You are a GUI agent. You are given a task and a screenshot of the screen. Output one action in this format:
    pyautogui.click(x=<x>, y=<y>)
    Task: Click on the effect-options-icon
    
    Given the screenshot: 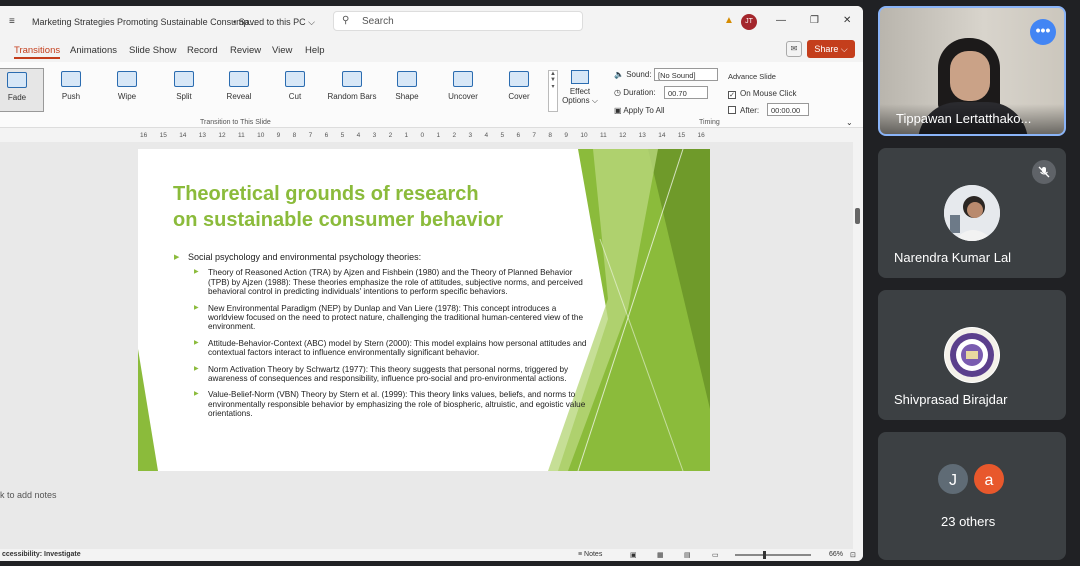 What is the action you would take?
    pyautogui.click(x=580, y=77)
    